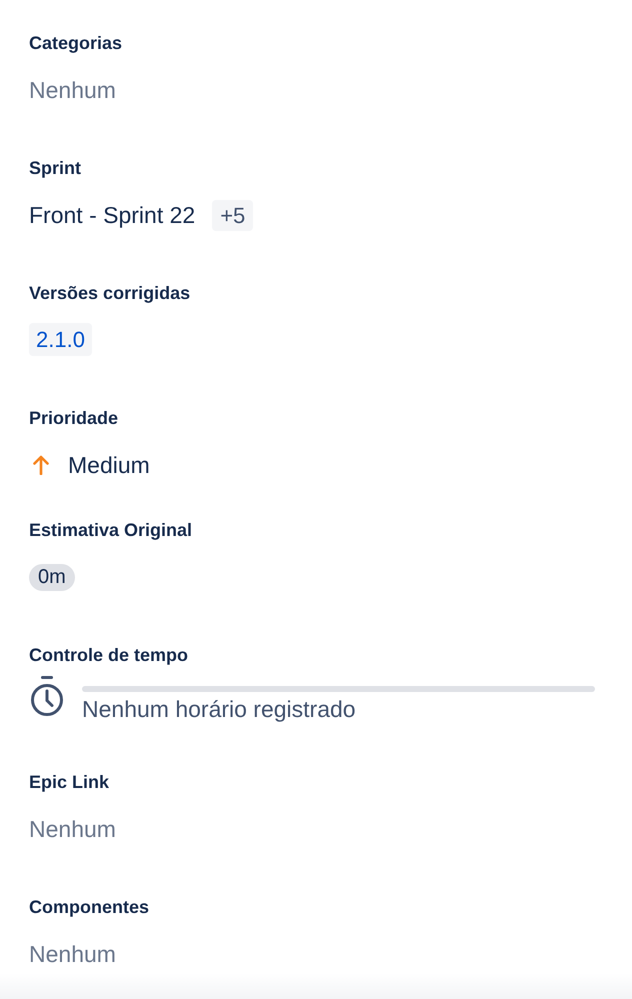  I want to click on version-tag: 2.1.0, so click(60, 339).